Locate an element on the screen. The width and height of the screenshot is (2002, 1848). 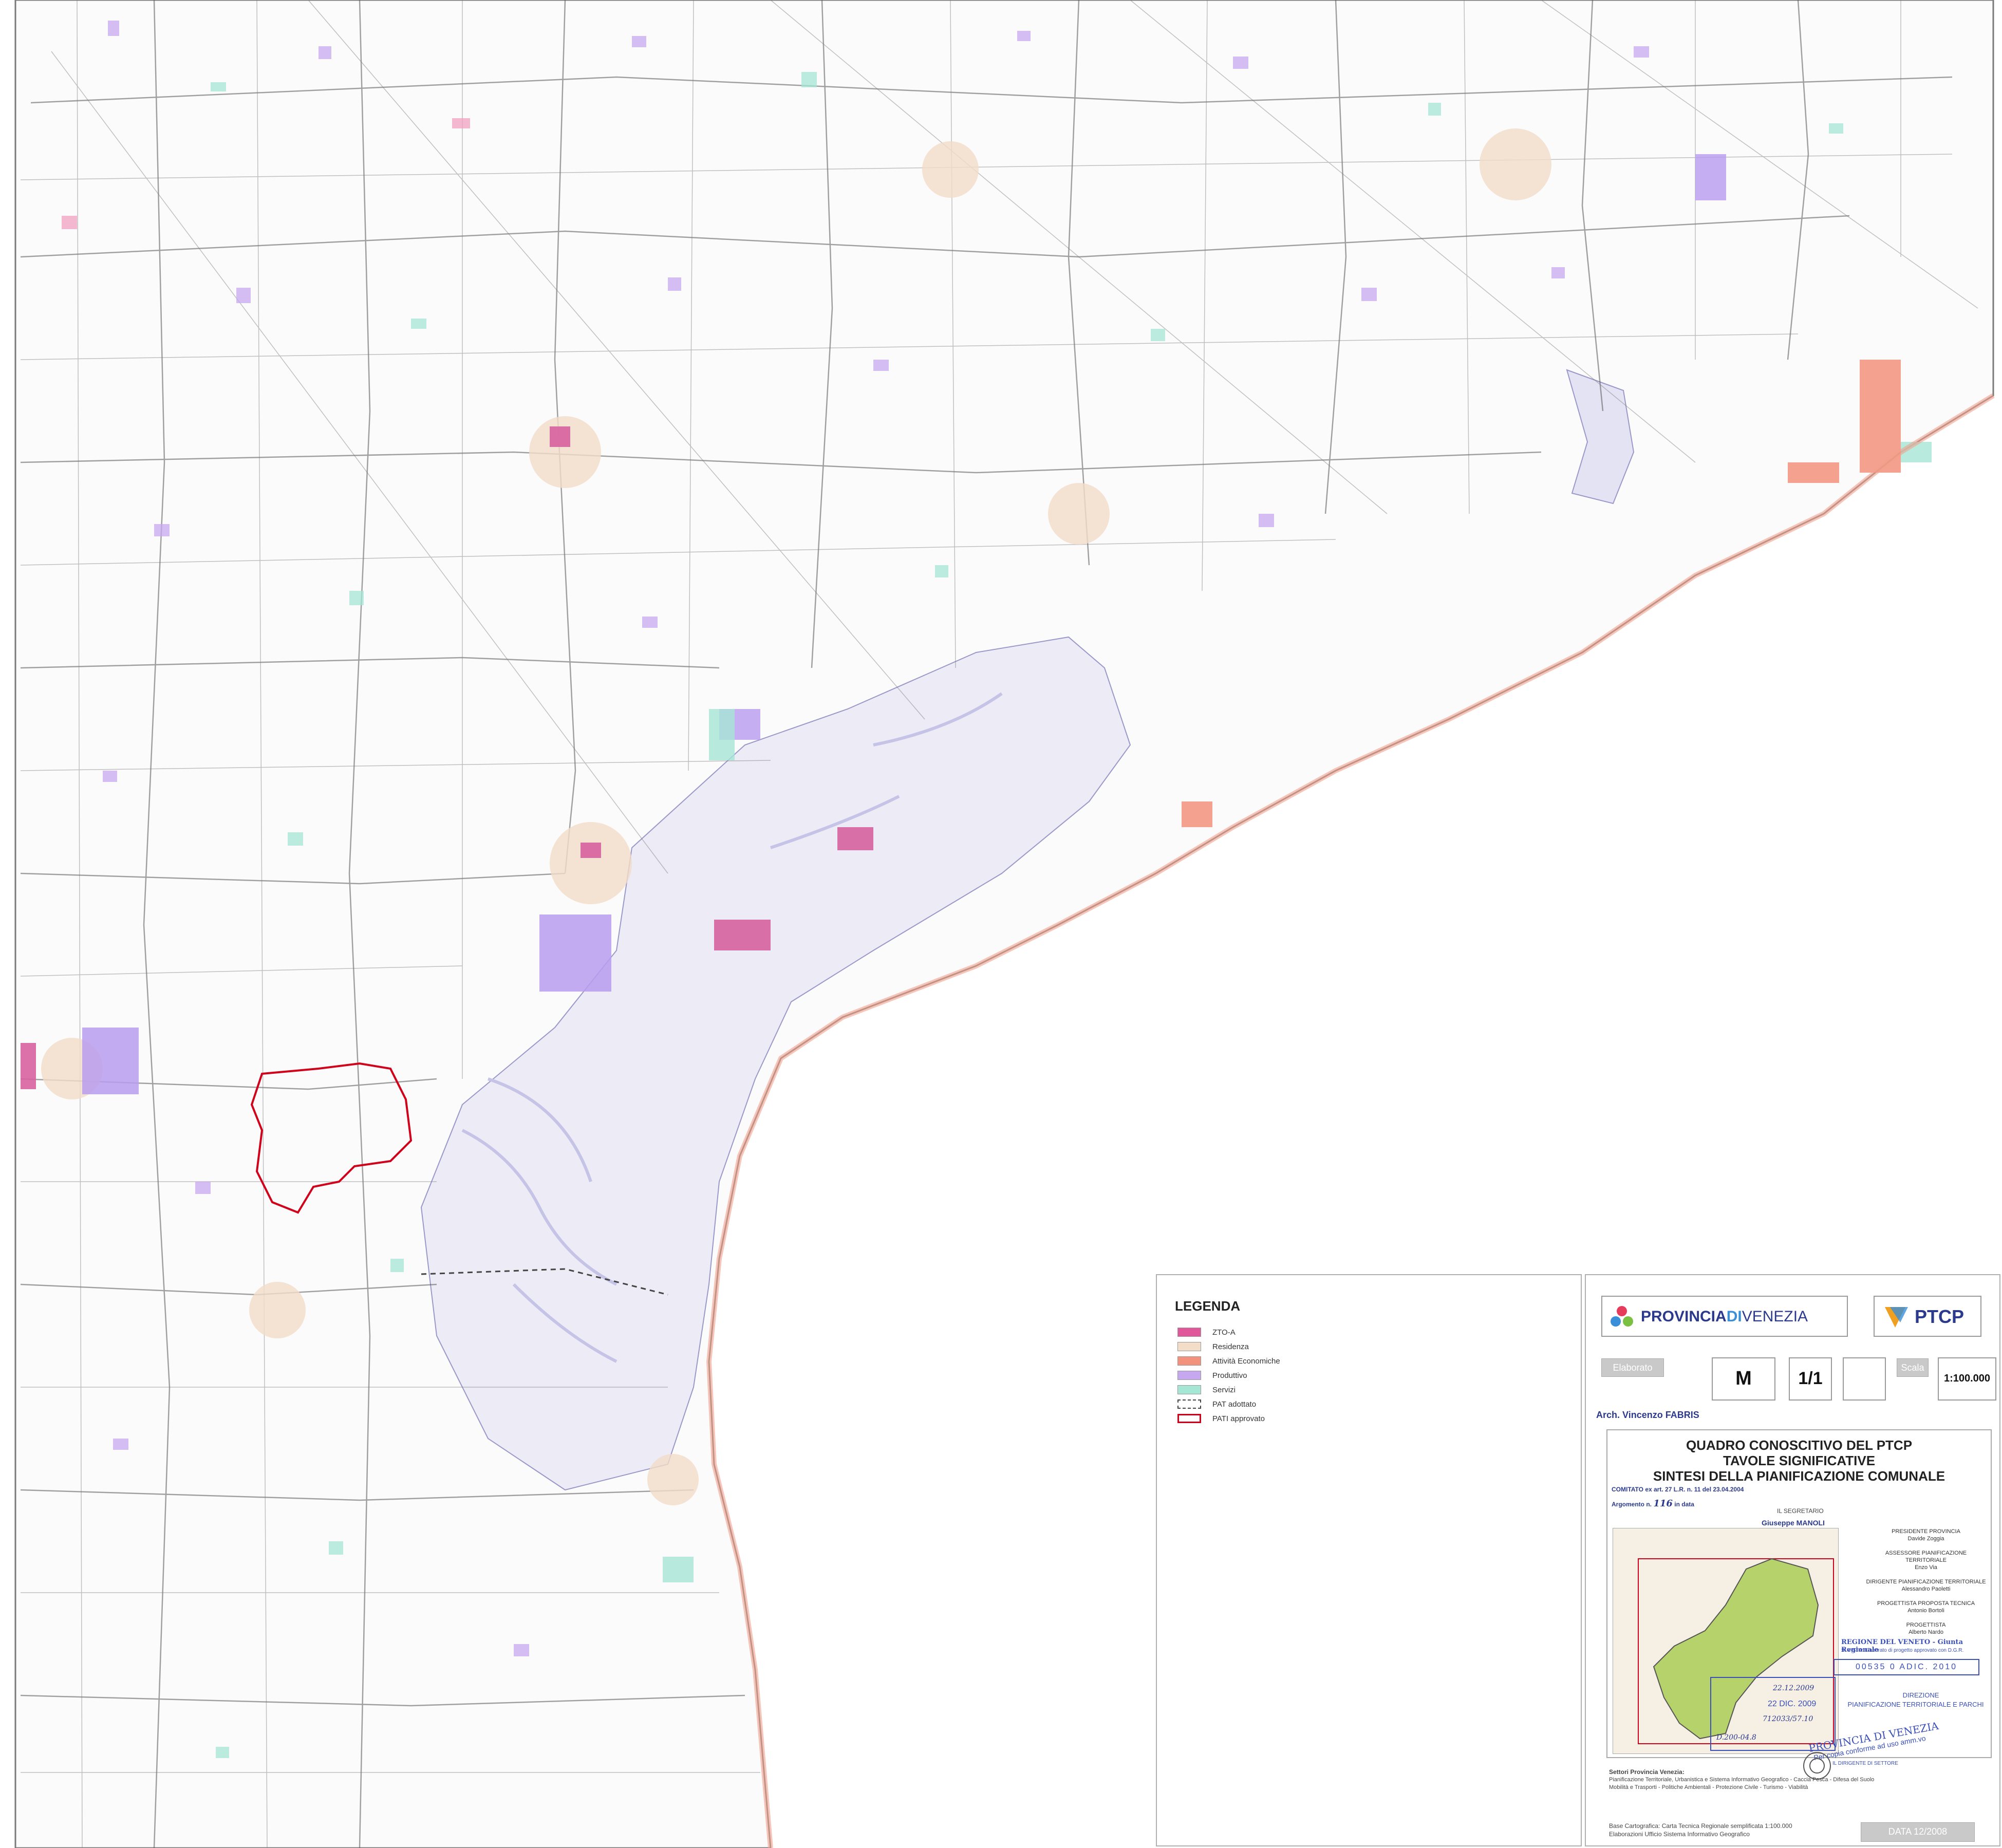
author-signature: Arch. Vincenzo FABRIS is located at coordinates (1648, 1415).